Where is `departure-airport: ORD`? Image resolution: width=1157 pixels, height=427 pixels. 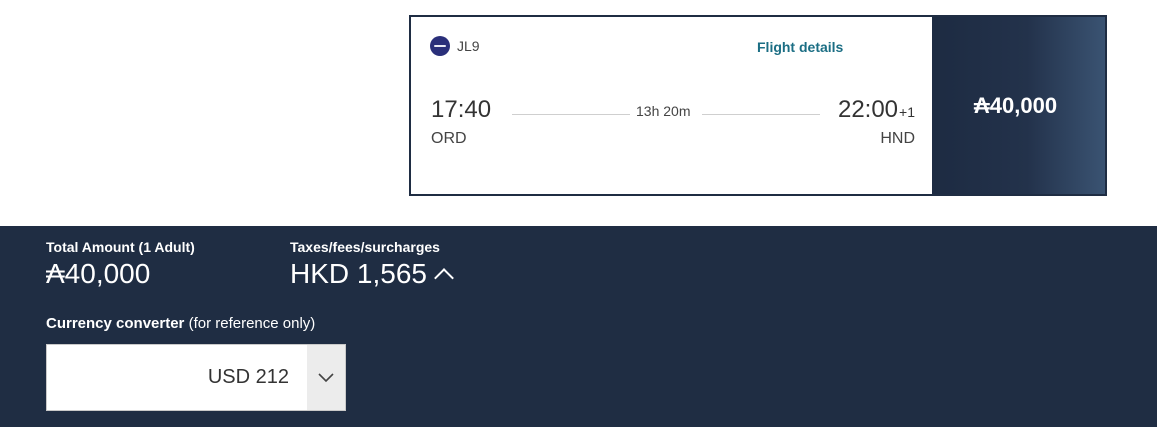
departure-airport: ORD is located at coordinates (449, 138).